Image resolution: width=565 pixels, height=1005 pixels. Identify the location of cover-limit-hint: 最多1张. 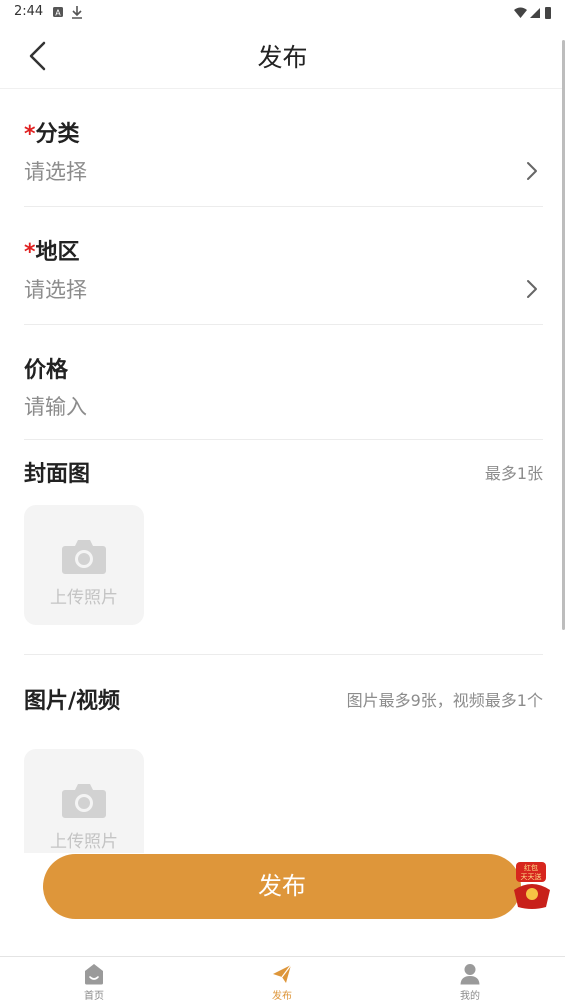
(513, 473).